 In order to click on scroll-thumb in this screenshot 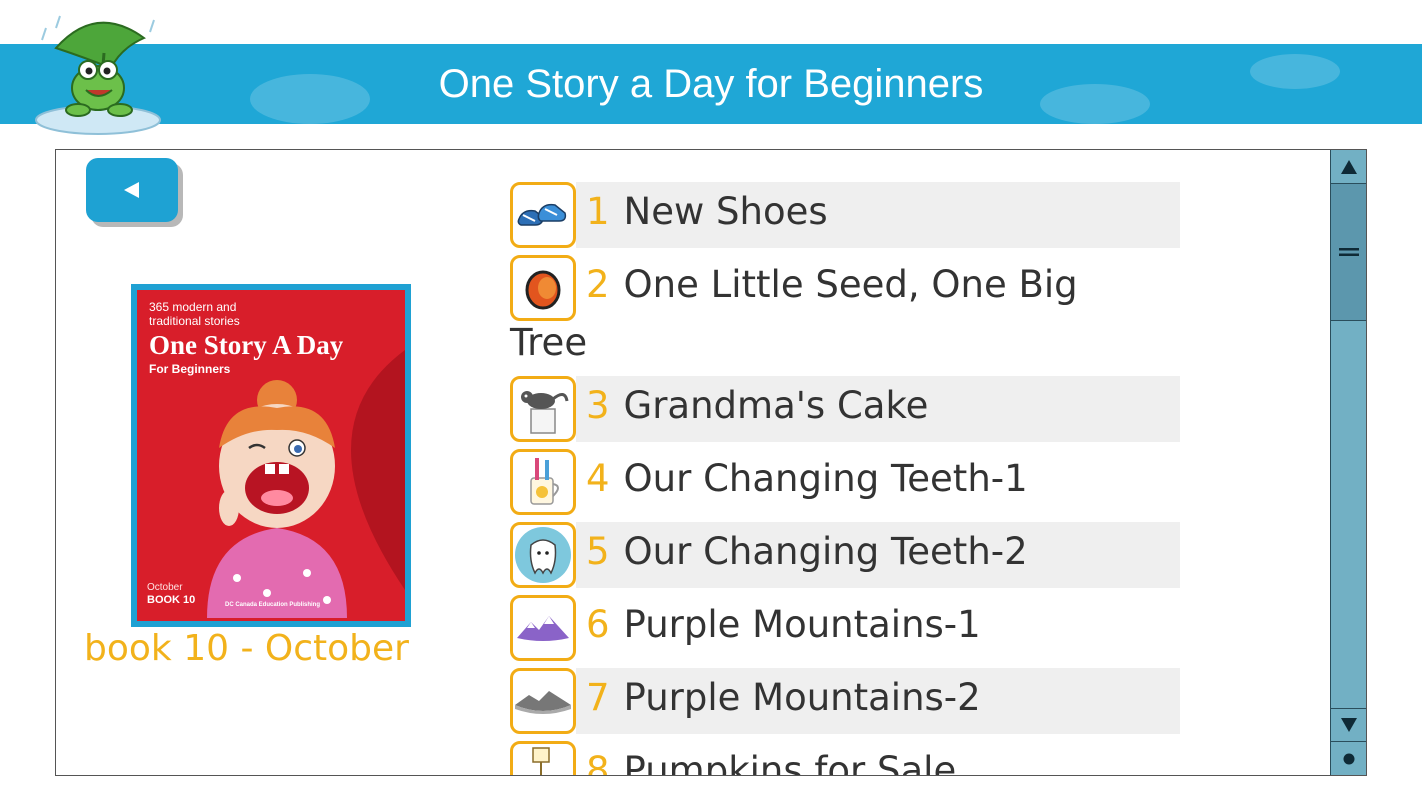, I will do `click(1348, 252)`.